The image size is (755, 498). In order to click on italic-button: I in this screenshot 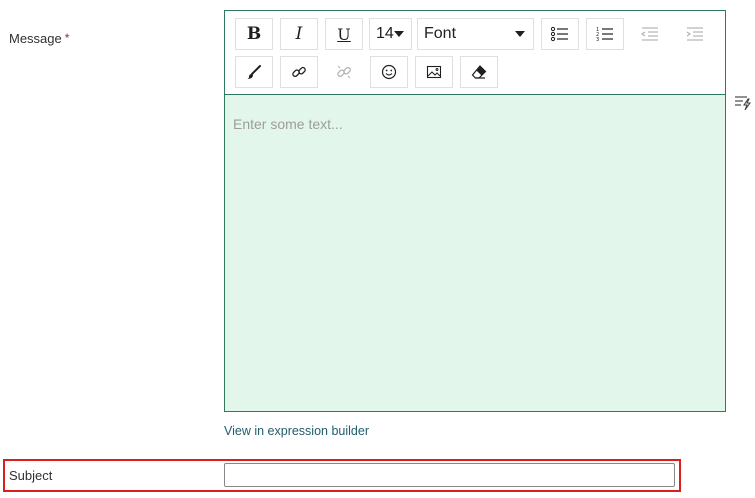, I will do `click(299, 34)`.